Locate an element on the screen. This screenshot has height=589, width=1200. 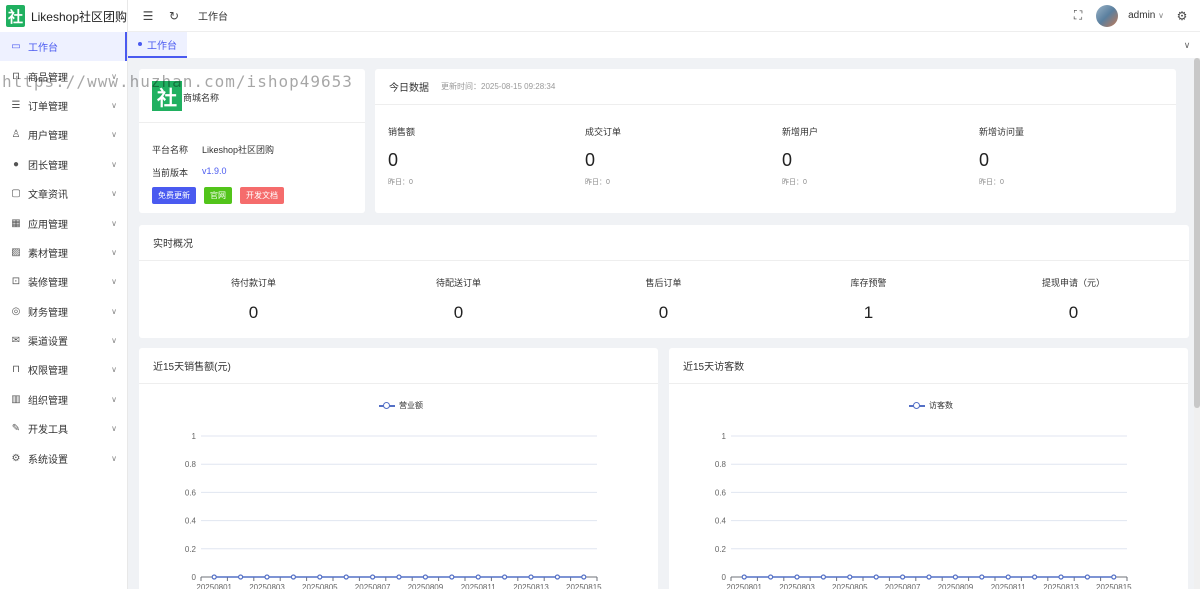
stat-yesterday: 昨日：0 is located at coordinates (991, 182).